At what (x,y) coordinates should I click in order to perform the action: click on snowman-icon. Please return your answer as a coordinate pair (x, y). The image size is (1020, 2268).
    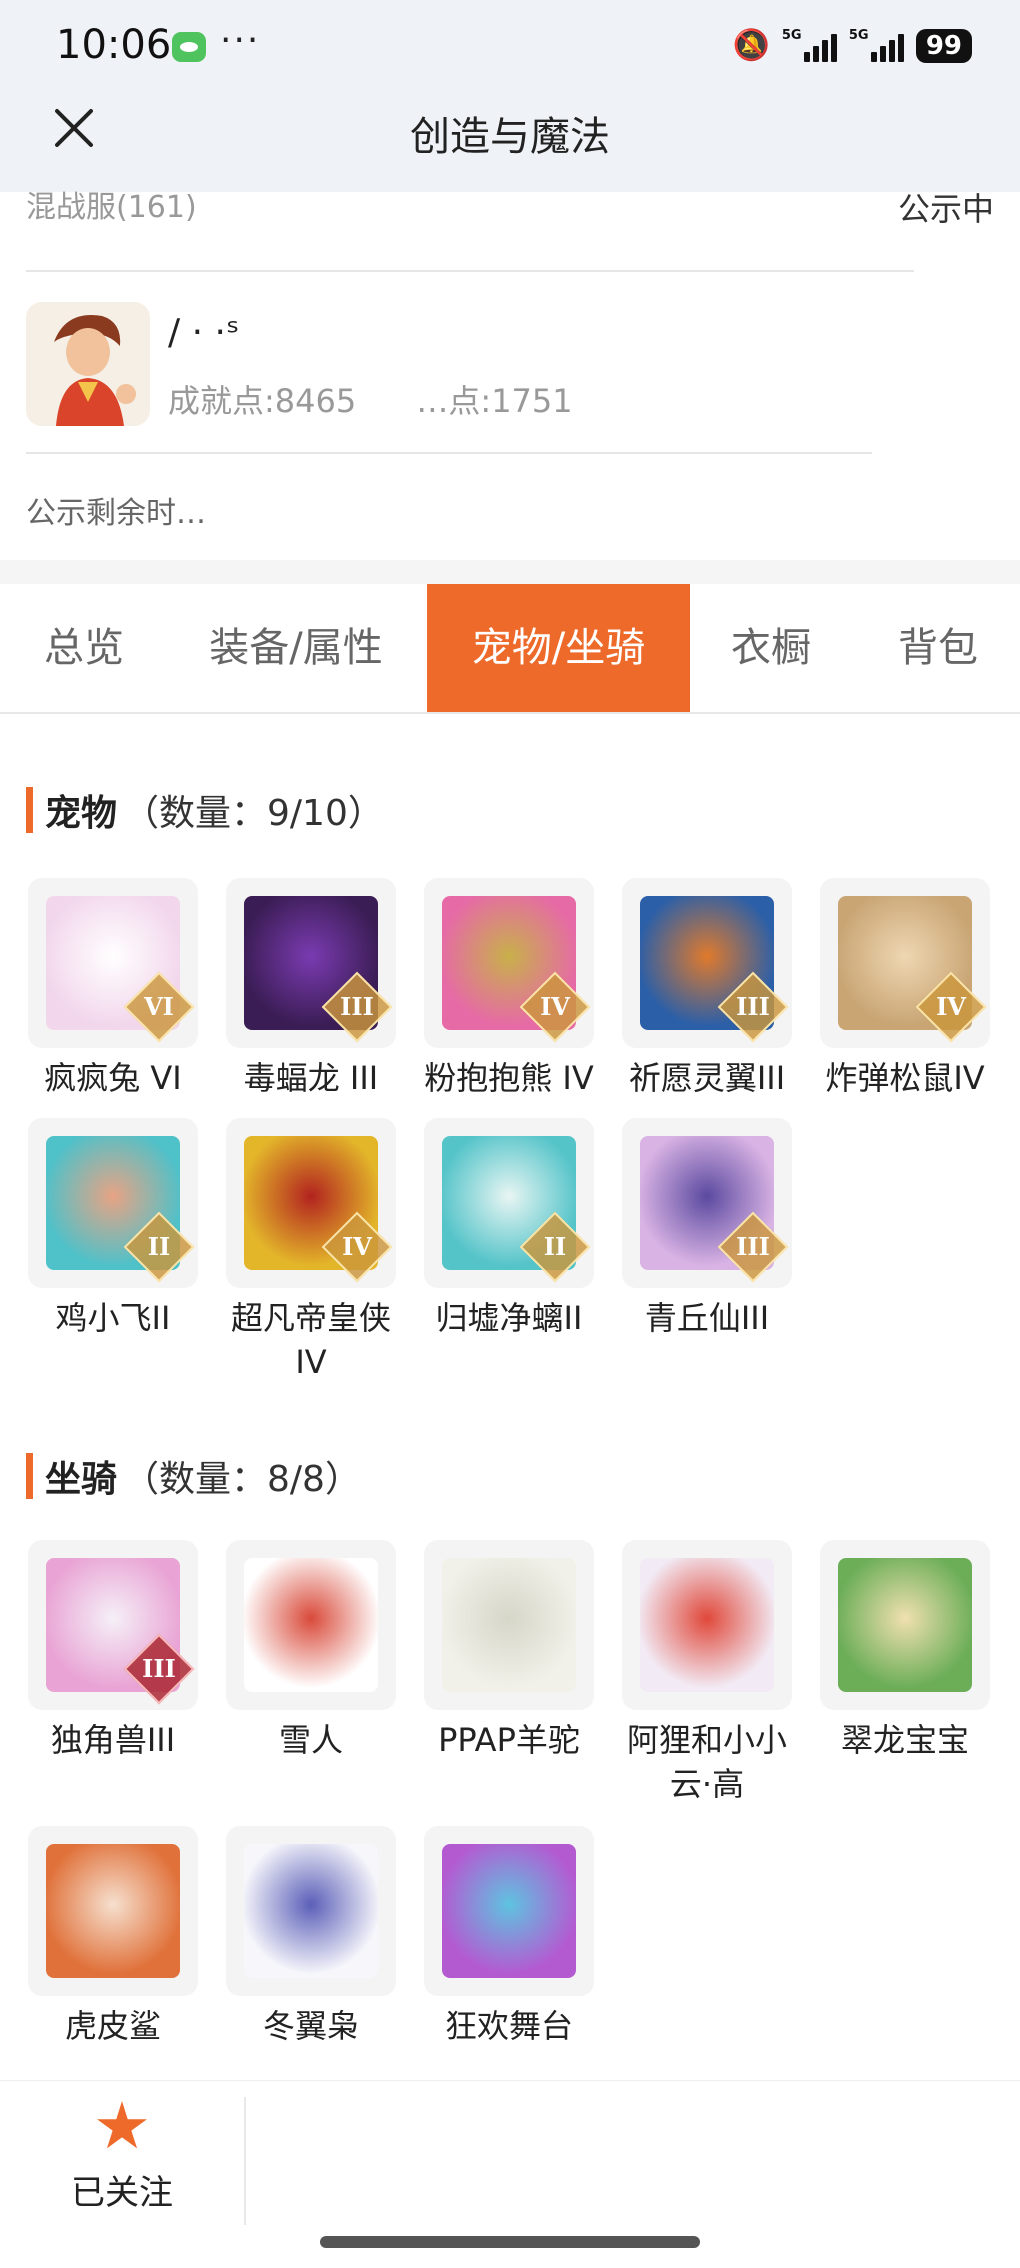
    Looking at the image, I should click on (311, 1625).